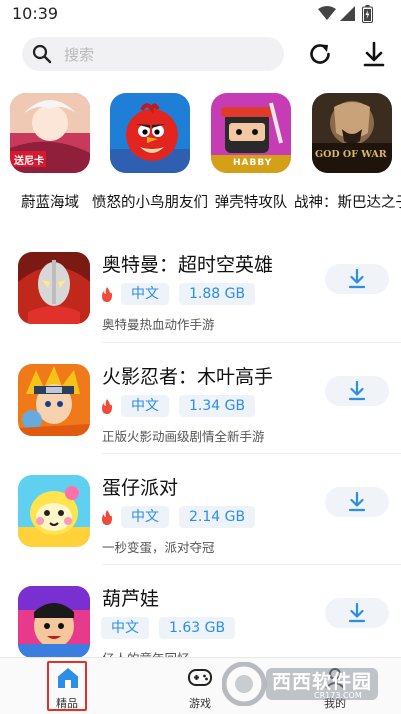 The height and width of the screenshot is (714, 401). I want to click on eggy-party-icon, so click(54, 511).